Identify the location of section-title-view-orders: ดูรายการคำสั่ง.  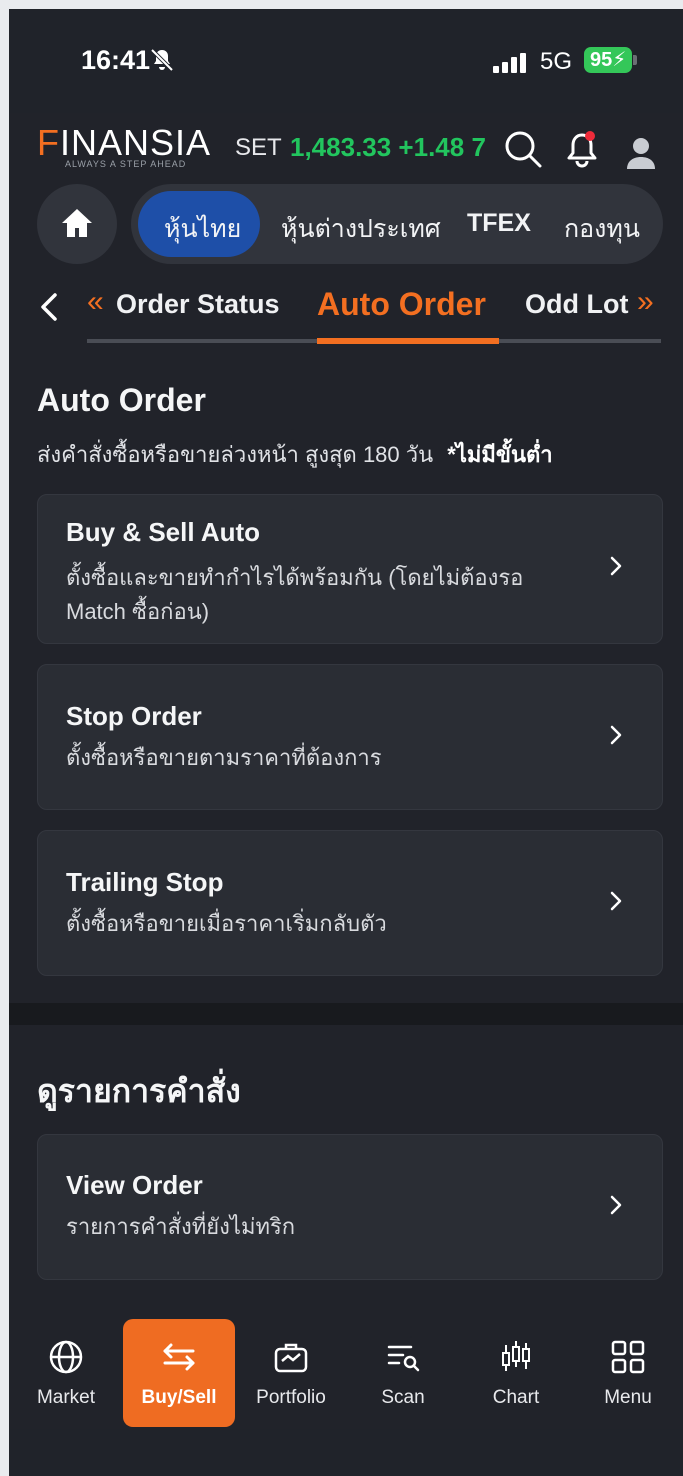
(139, 1091).